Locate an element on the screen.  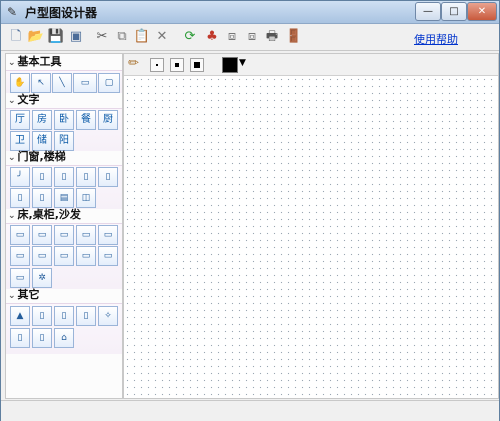
pencil-icon: ✏ is located at coordinates (136, 64).